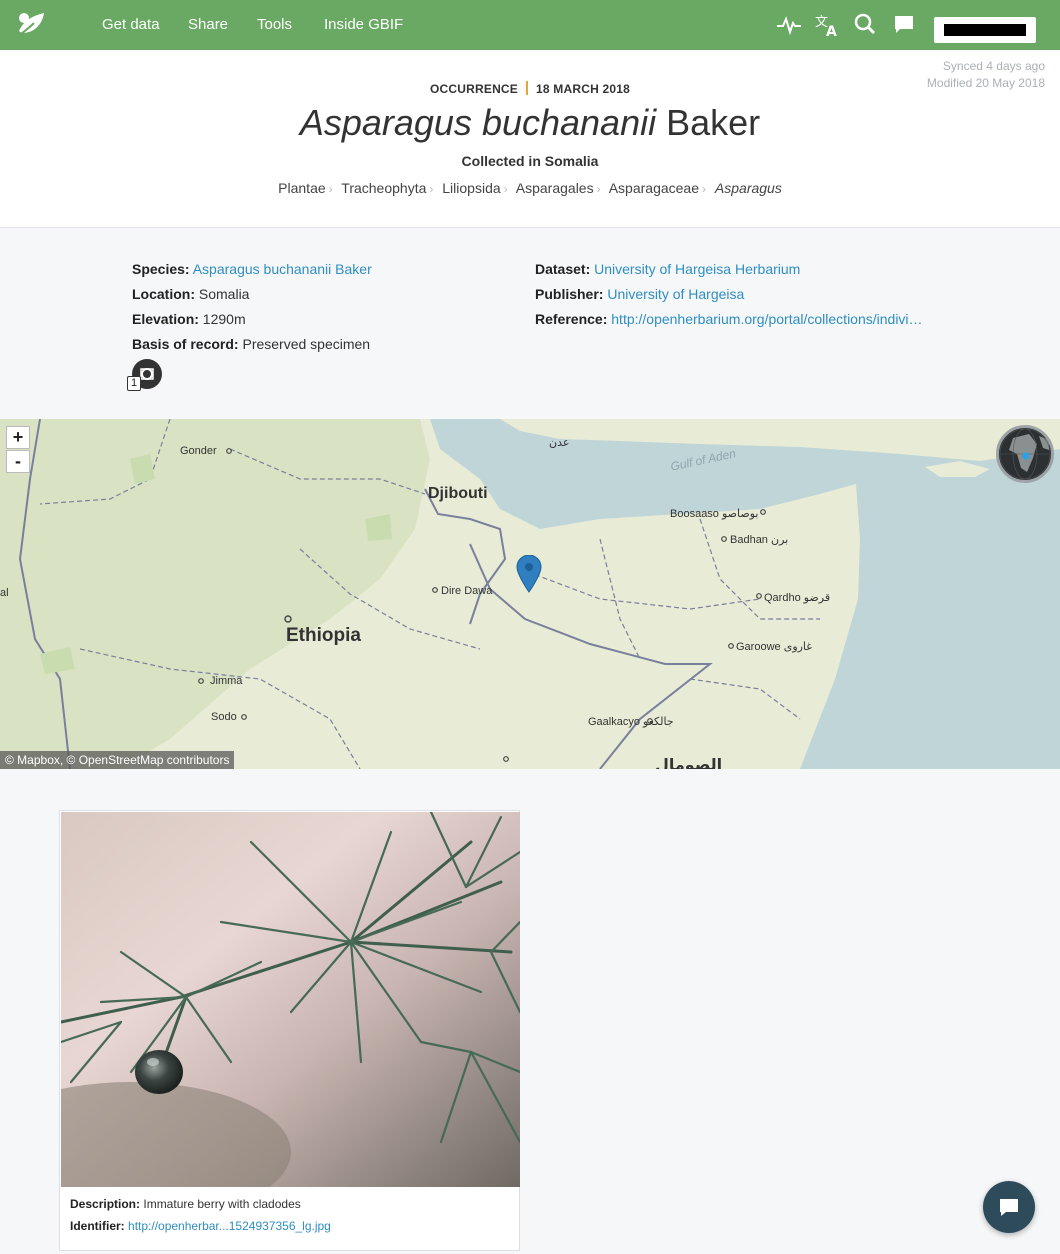  What do you see at coordinates (904, 25) in the screenshot?
I see `feedback-icon` at bounding box center [904, 25].